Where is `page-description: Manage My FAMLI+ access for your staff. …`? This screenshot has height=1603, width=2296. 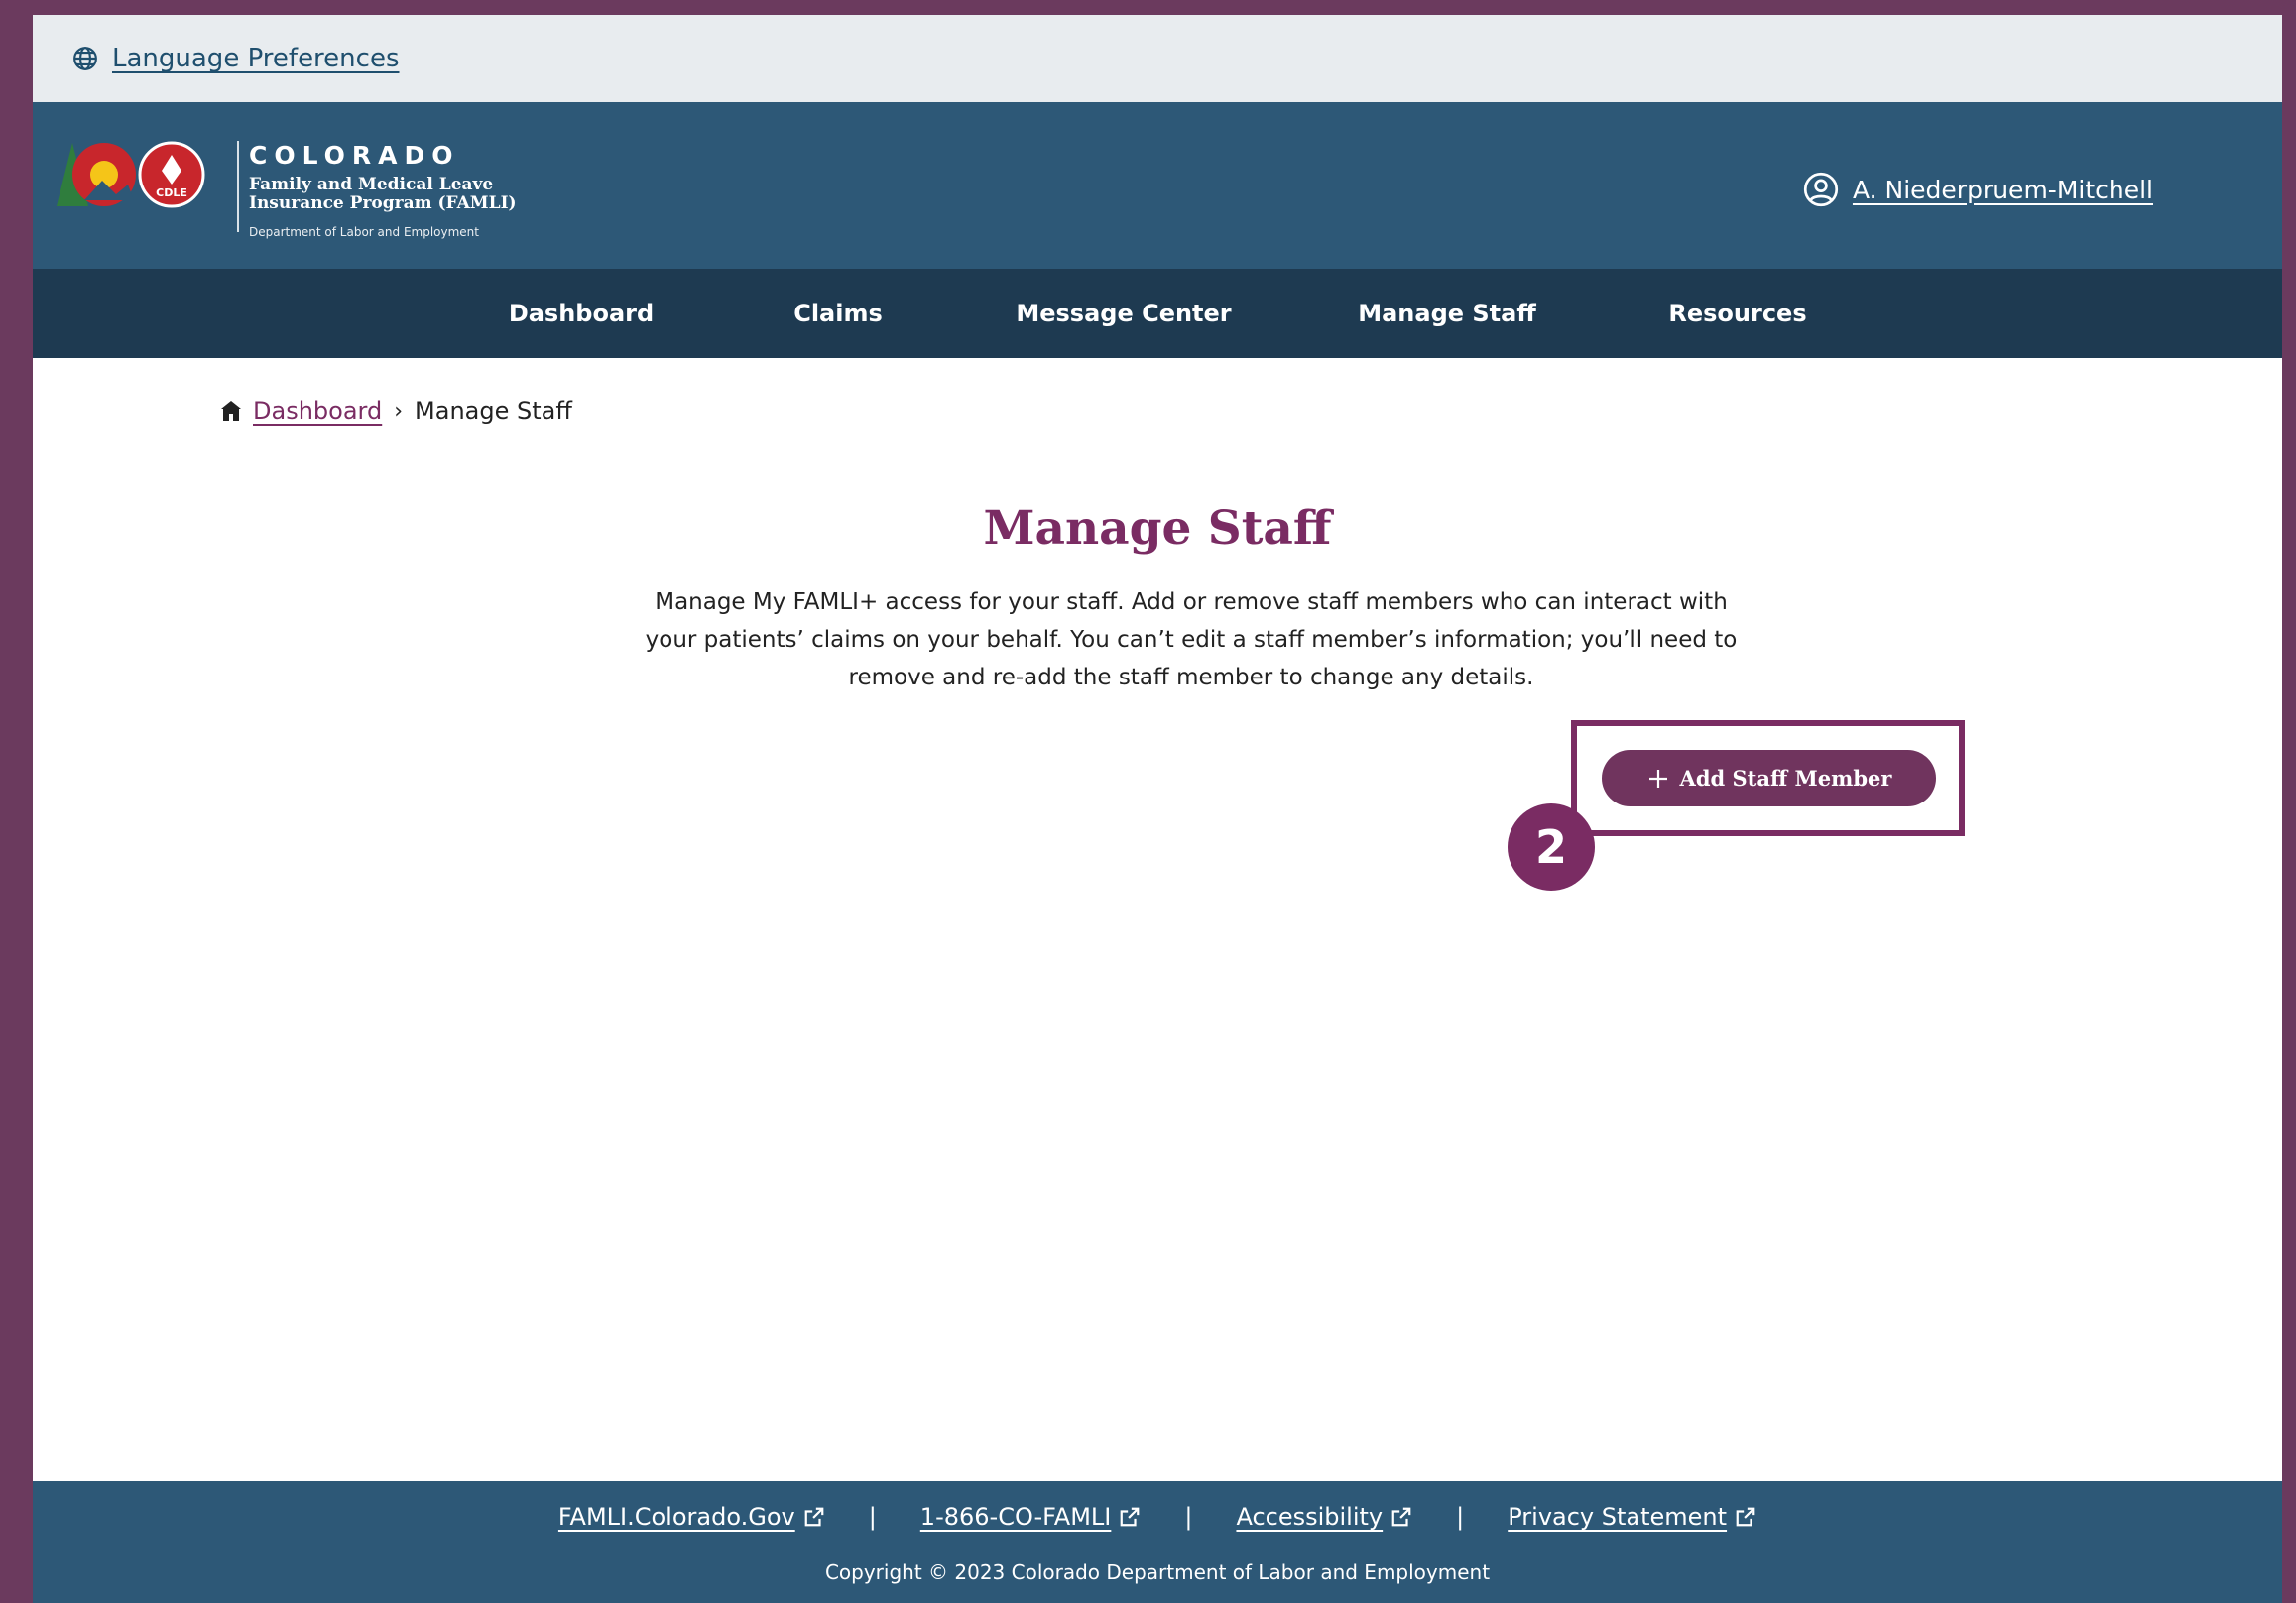
page-description: Manage My FAMLI+ access for your staff. … is located at coordinates (1191, 640).